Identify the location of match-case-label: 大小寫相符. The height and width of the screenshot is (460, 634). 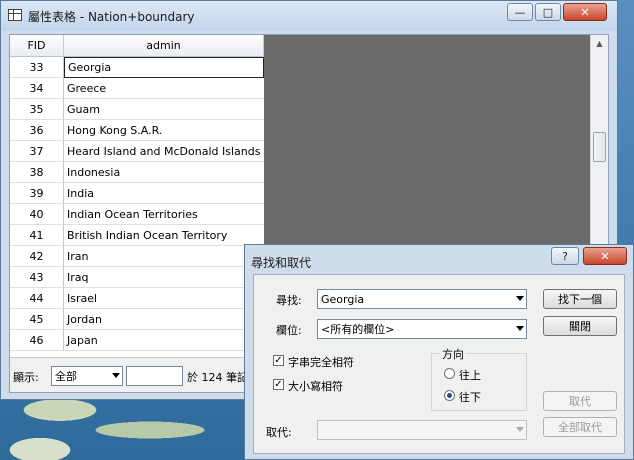
(315, 386).